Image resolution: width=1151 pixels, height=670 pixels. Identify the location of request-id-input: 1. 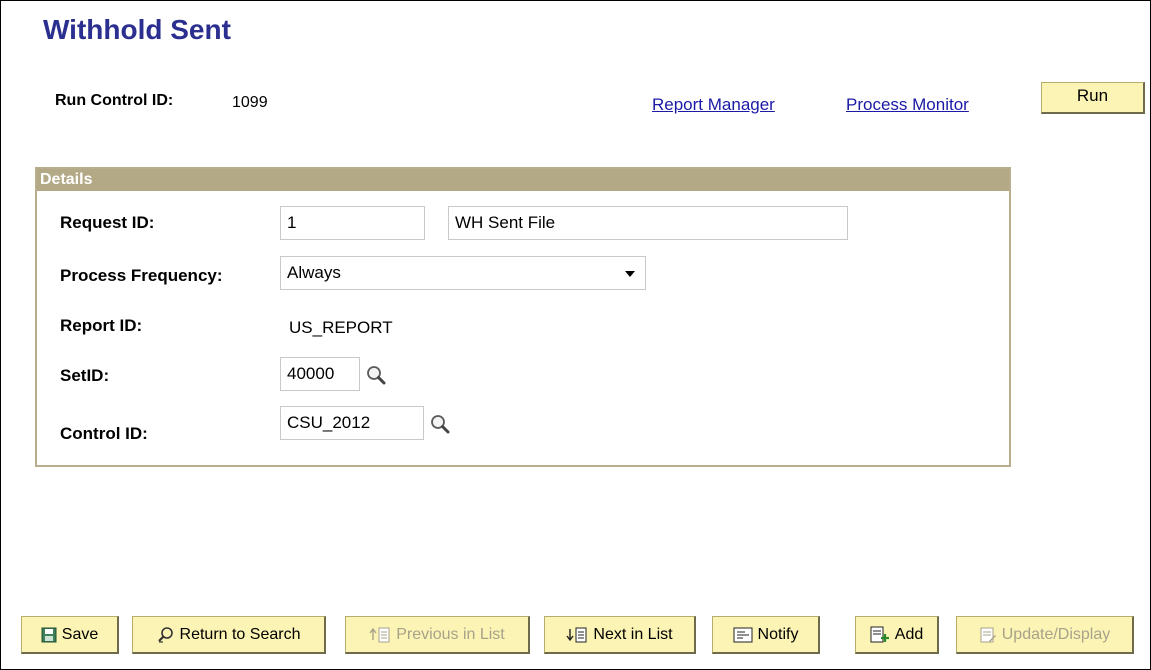
(352, 223).